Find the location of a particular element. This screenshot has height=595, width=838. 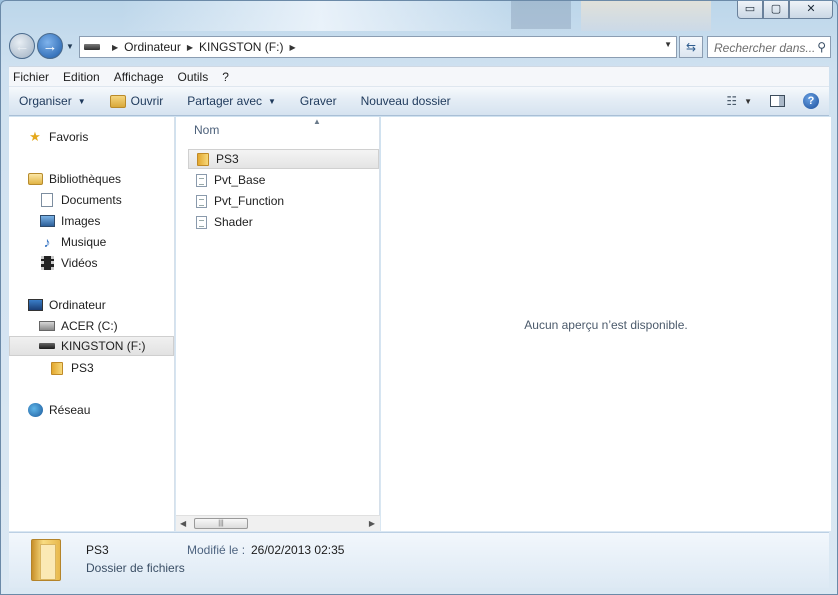

sidebar-item-music: ♪ Musique is located at coordinates (73, 242).